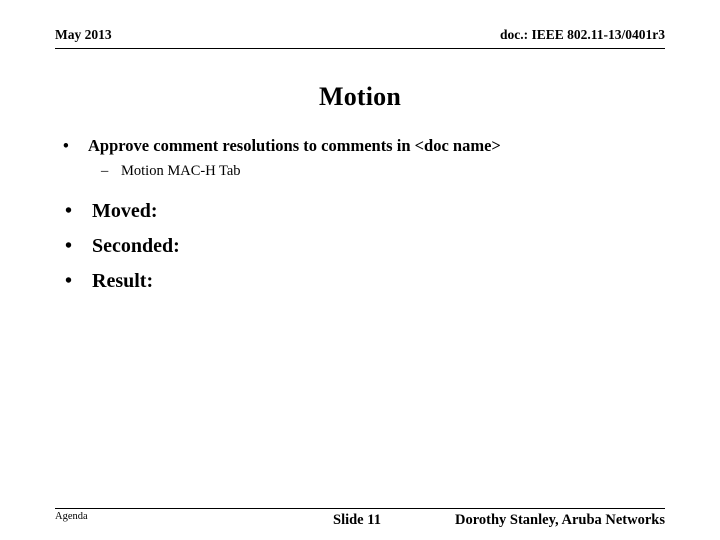 Image resolution: width=720 pixels, height=540 pixels. Describe the element at coordinates (181, 170) in the screenshot. I see `bullet-level2-motion-tab-text: Motion MAC-H Tab` at that location.